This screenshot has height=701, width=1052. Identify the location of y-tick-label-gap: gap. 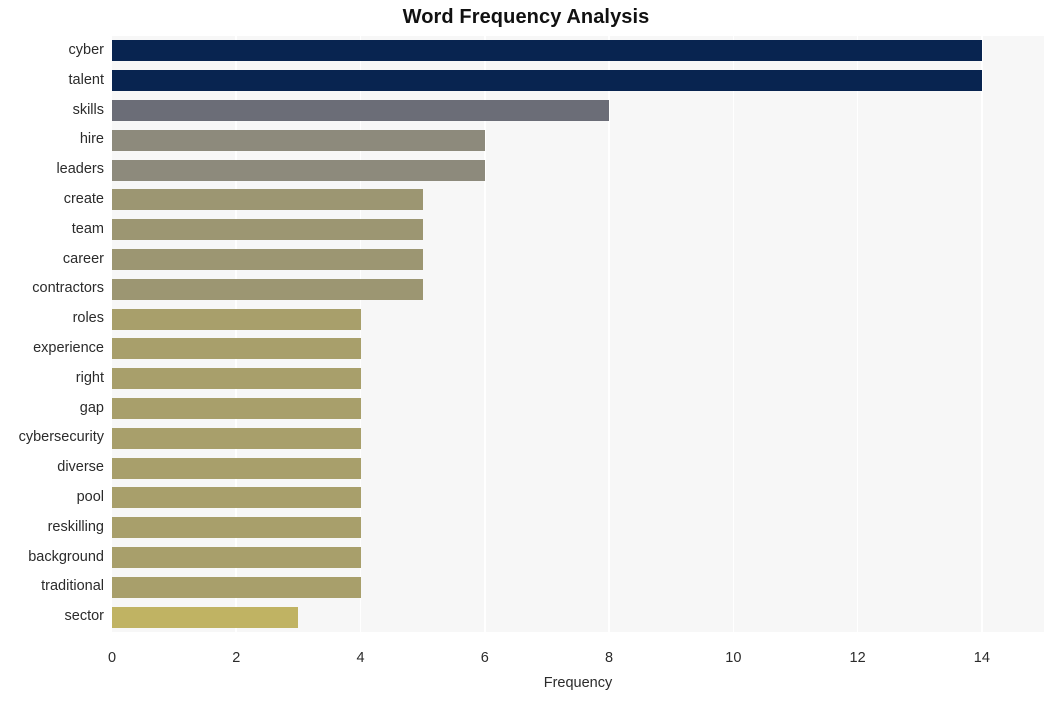
(91, 407).